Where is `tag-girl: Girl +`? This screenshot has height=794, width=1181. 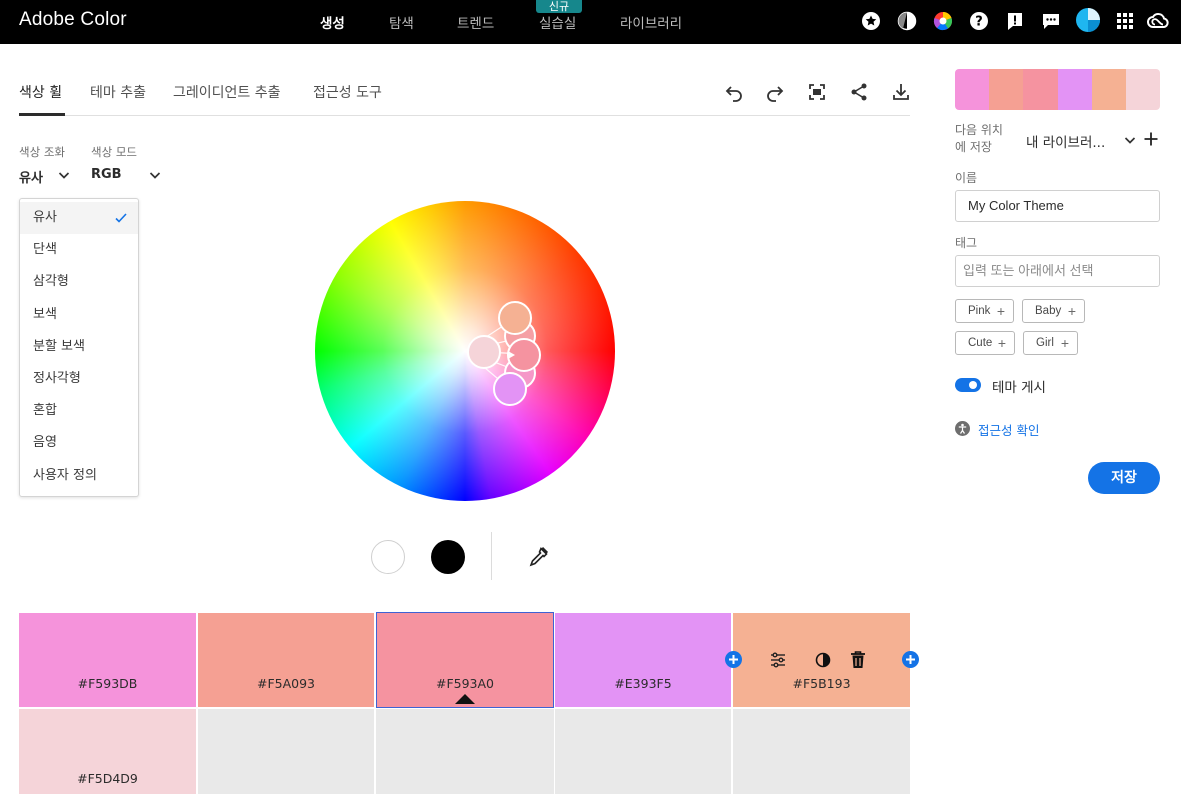
tag-girl: Girl + is located at coordinates (1050, 343).